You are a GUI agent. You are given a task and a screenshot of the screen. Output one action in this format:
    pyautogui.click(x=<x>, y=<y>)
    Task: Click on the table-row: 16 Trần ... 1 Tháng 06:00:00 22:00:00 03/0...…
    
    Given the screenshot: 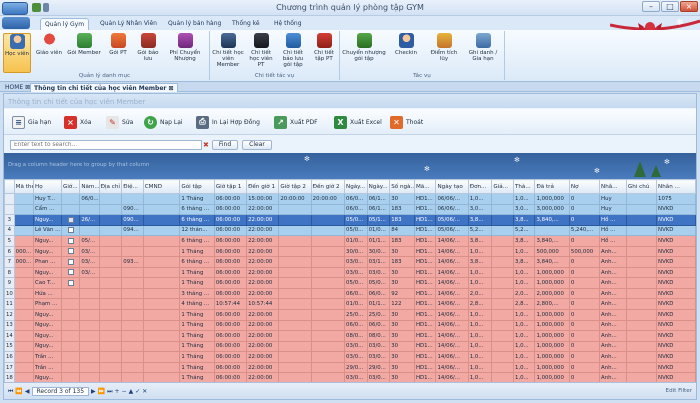 What is the action you would take?
    pyautogui.click(x=350, y=357)
    